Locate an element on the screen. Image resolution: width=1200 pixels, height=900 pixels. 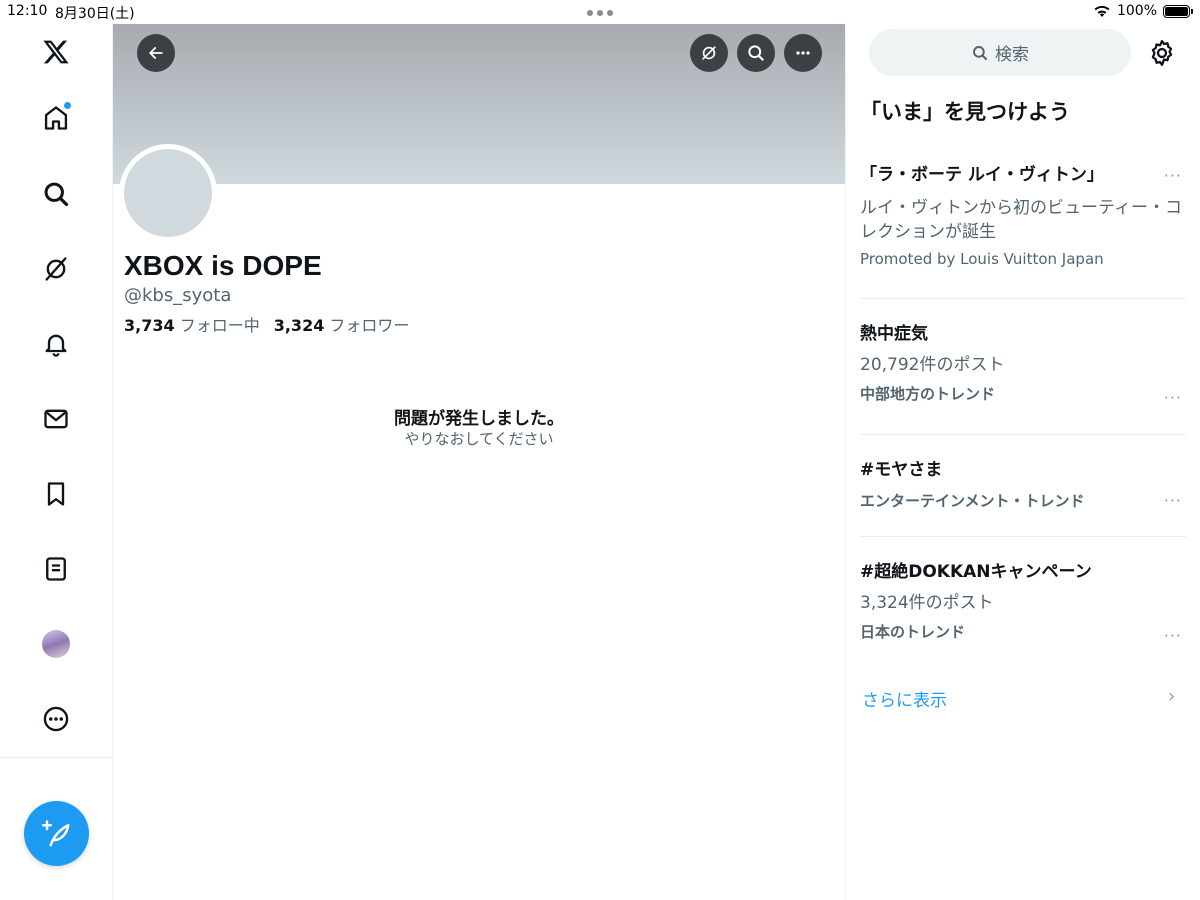
multitask-dots-icon is located at coordinates (600, 13).